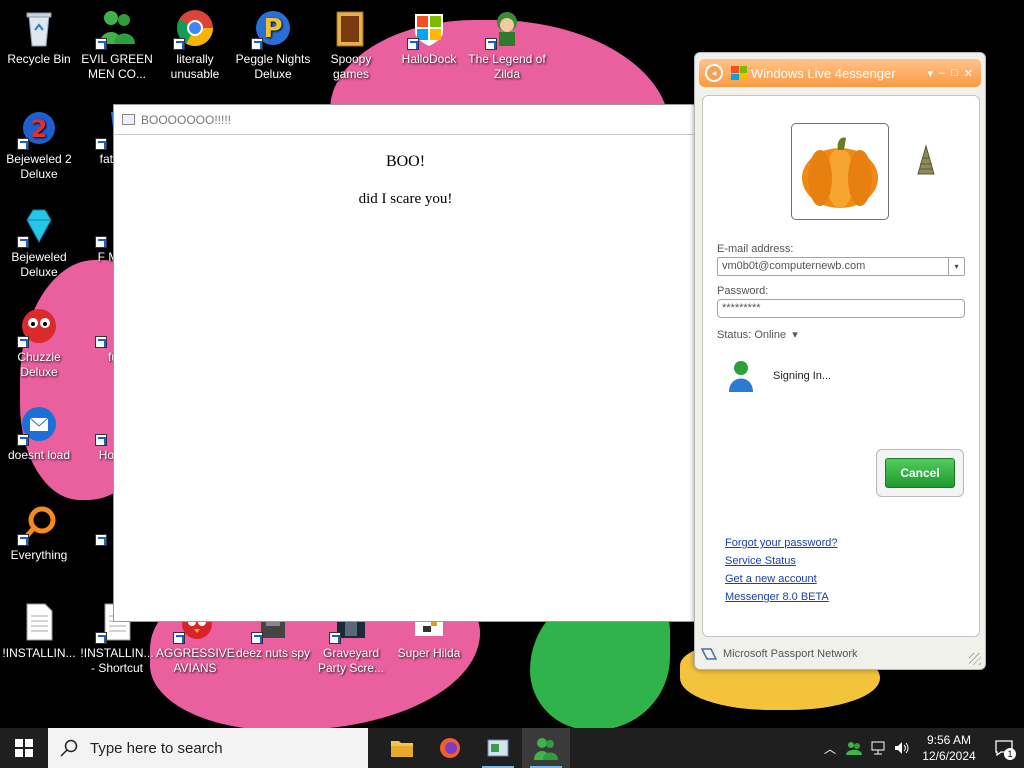  I want to click on window-controls: ▾ – □ ✕, so click(954, 73).